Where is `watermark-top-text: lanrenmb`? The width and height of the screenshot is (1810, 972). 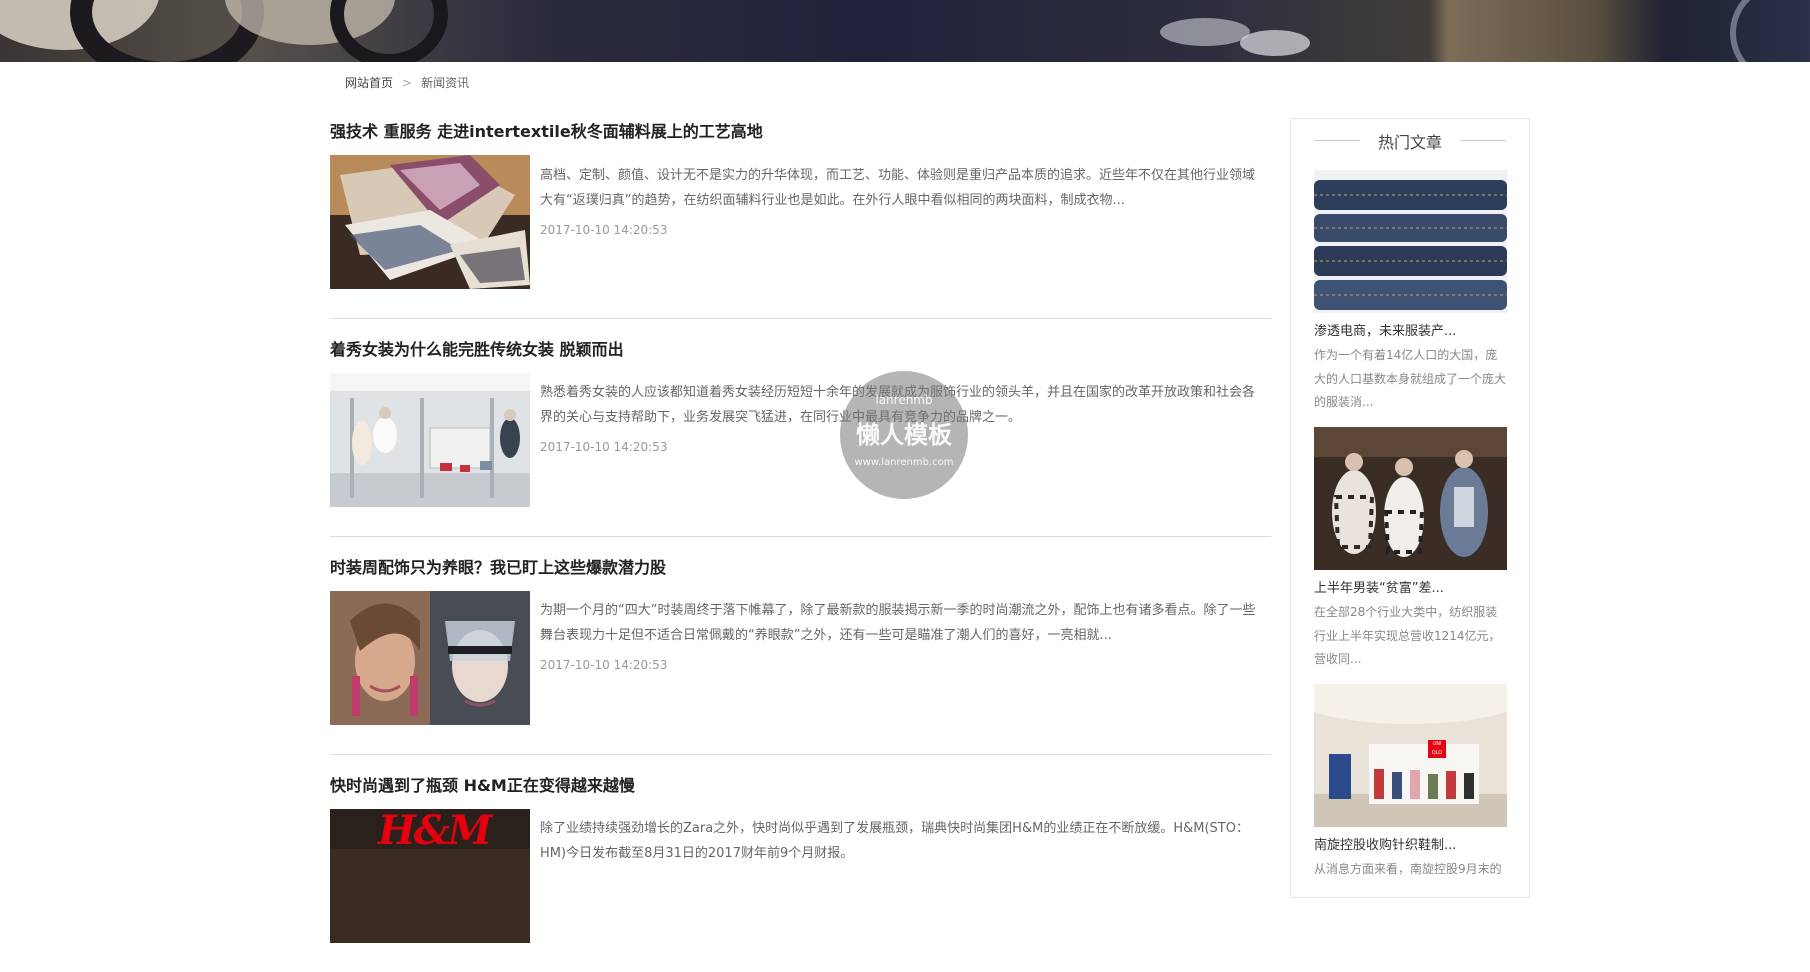 watermark-top-text: lanrenmb is located at coordinates (904, 400).